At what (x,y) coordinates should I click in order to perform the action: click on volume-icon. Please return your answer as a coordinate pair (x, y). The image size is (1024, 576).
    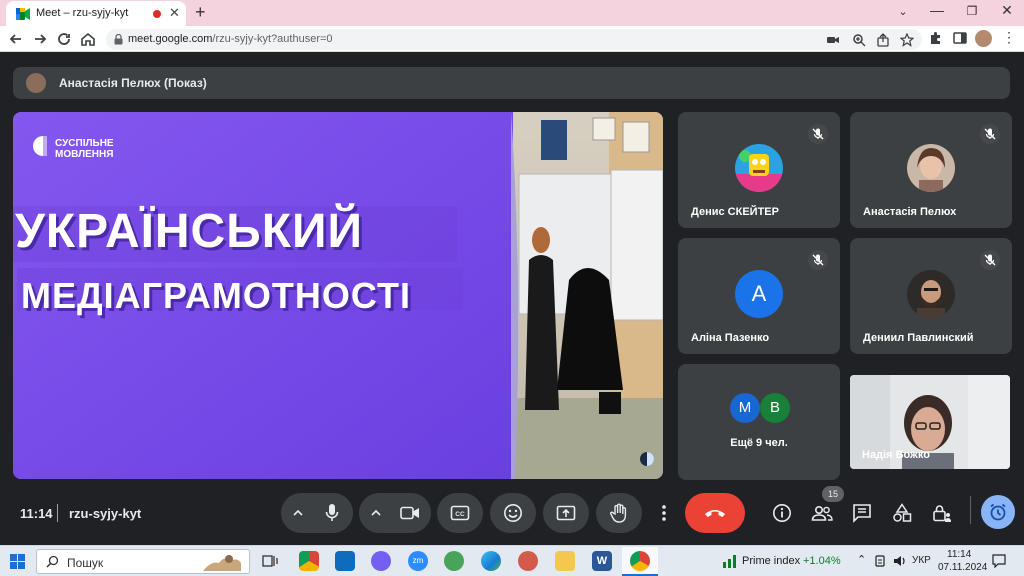
    Looking at the image, I should click on (900, 561).